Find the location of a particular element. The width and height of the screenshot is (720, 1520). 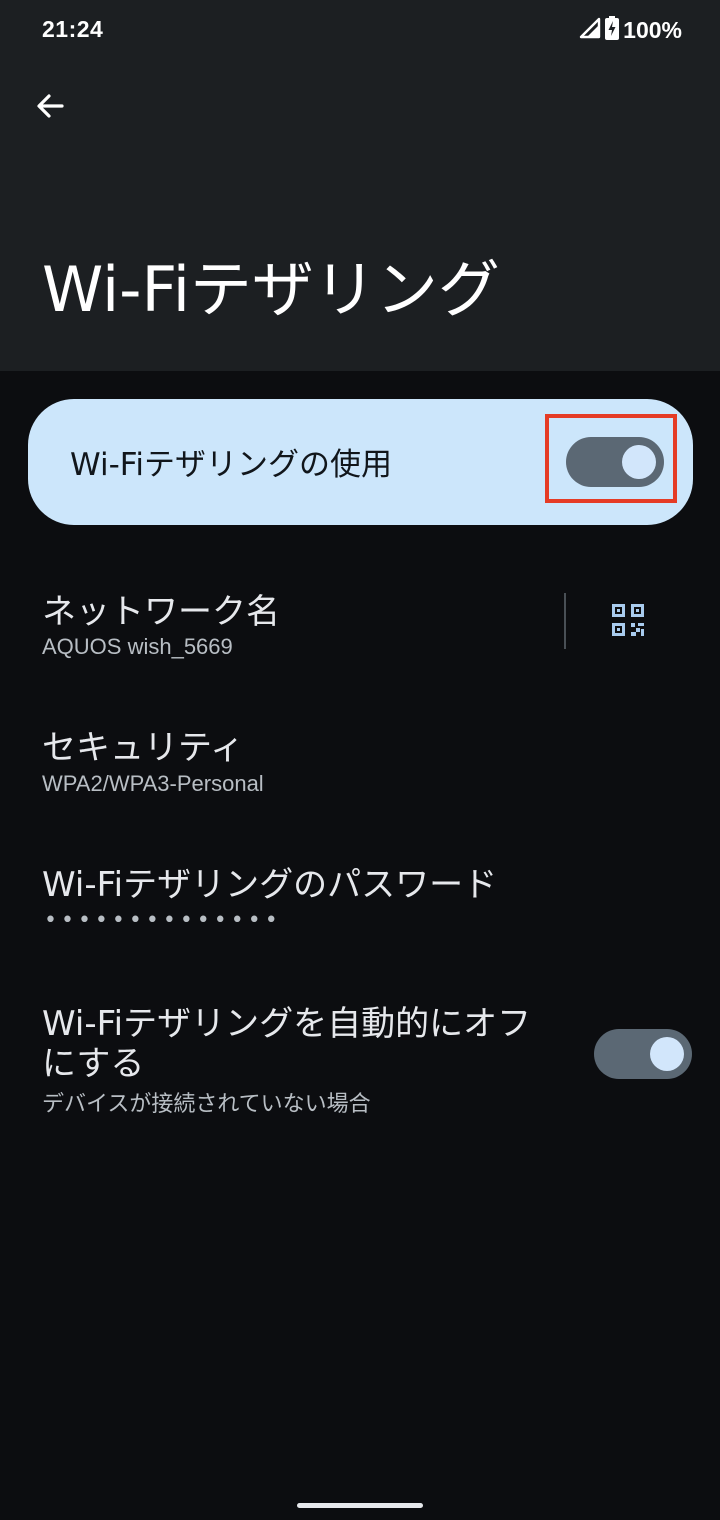

qr-code-icon is located at coordinates (628, 622).